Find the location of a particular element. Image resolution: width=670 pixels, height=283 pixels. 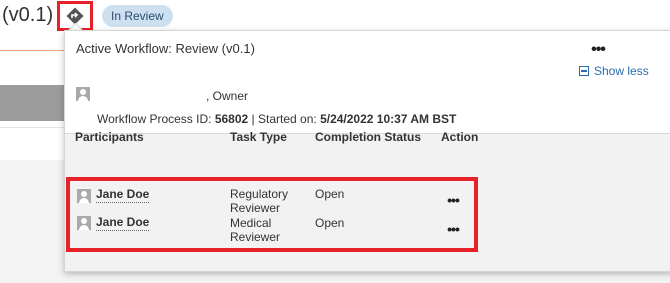

more-options-icon: ••• is located at coordinates (598, 49).